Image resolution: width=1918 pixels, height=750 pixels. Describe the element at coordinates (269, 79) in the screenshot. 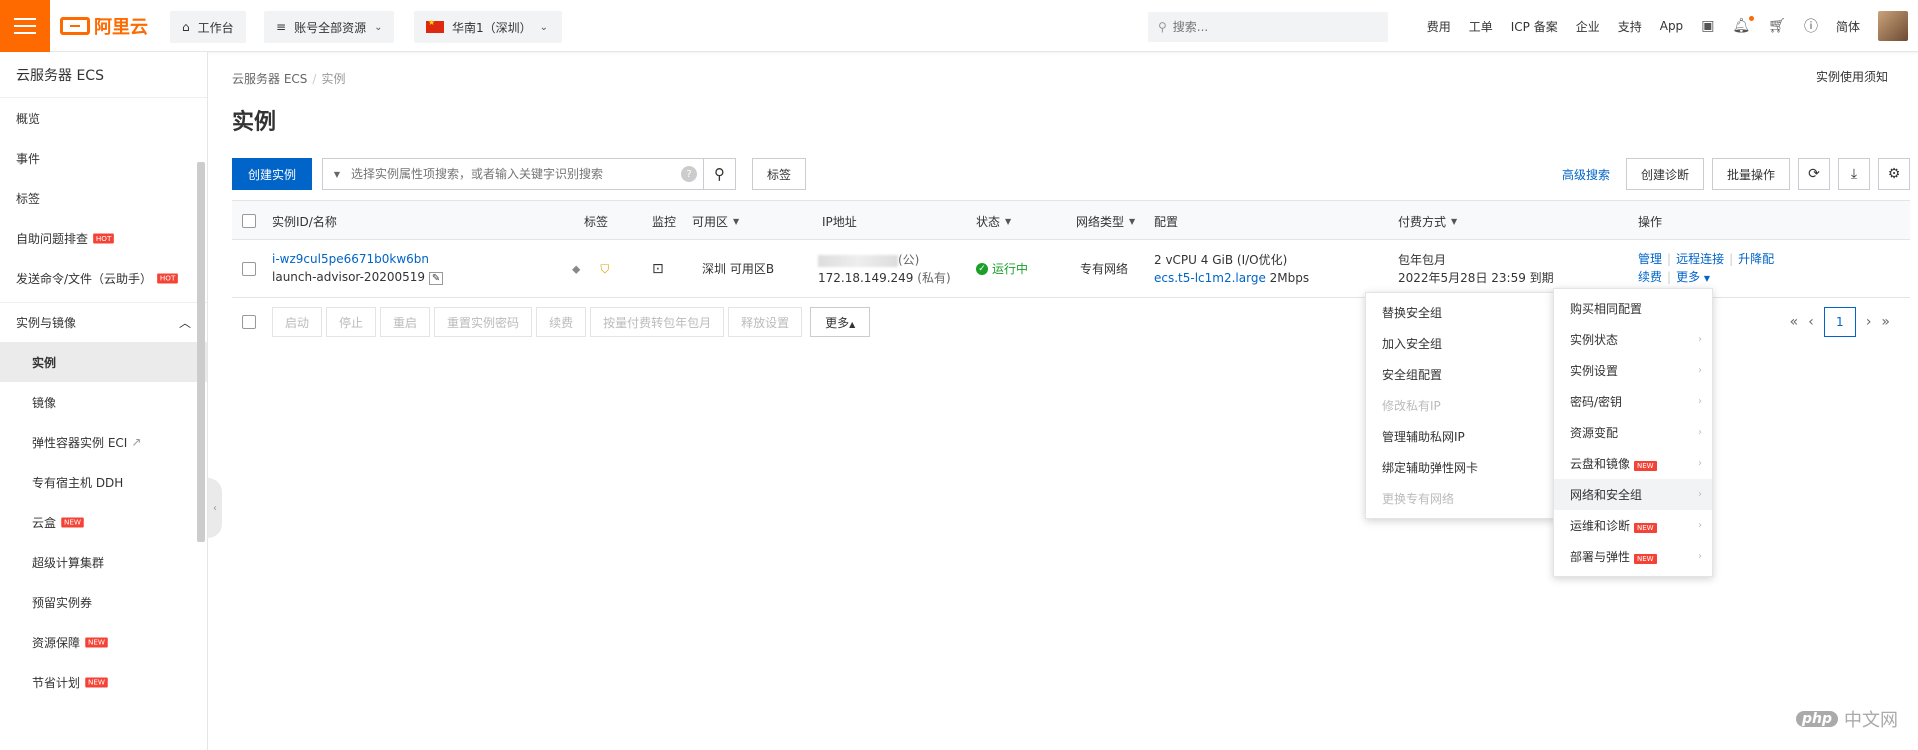

I see `breadcrumb-ecs: 云服务器 ECS` at that location.